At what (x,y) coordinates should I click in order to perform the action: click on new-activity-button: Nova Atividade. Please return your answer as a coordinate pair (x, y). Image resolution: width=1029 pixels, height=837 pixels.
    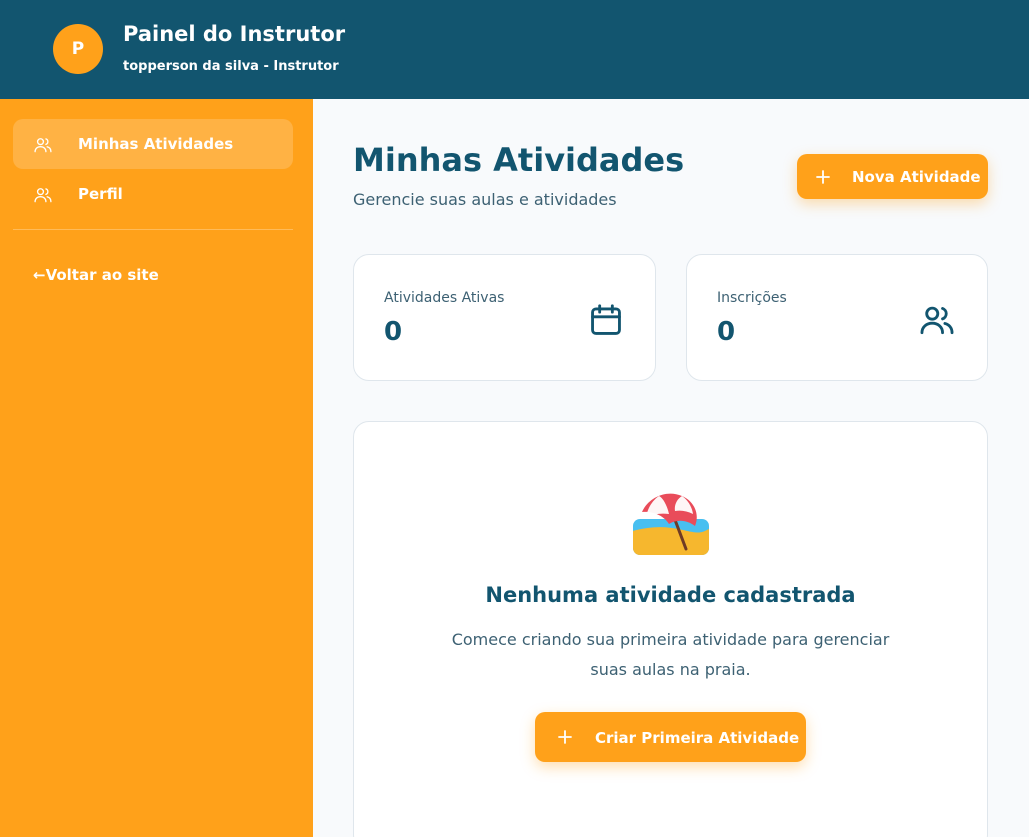
    Looking at the image, I should click on (892, 176).